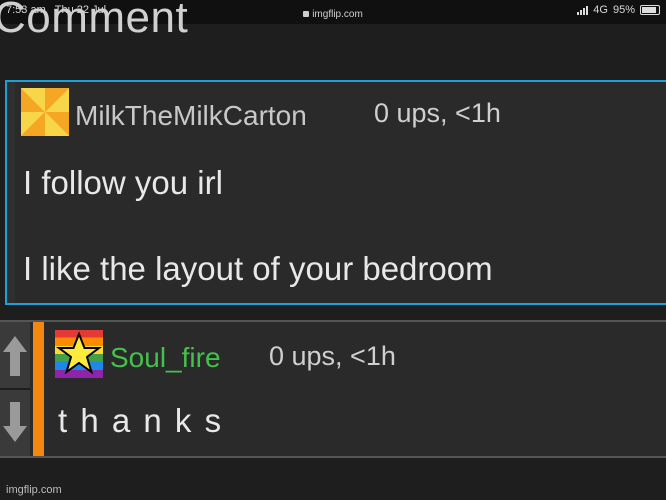 The width and height of the screenshot is (666, 500). I want to click on username-link: MilkTheMilkCarton, so click(191, 116).